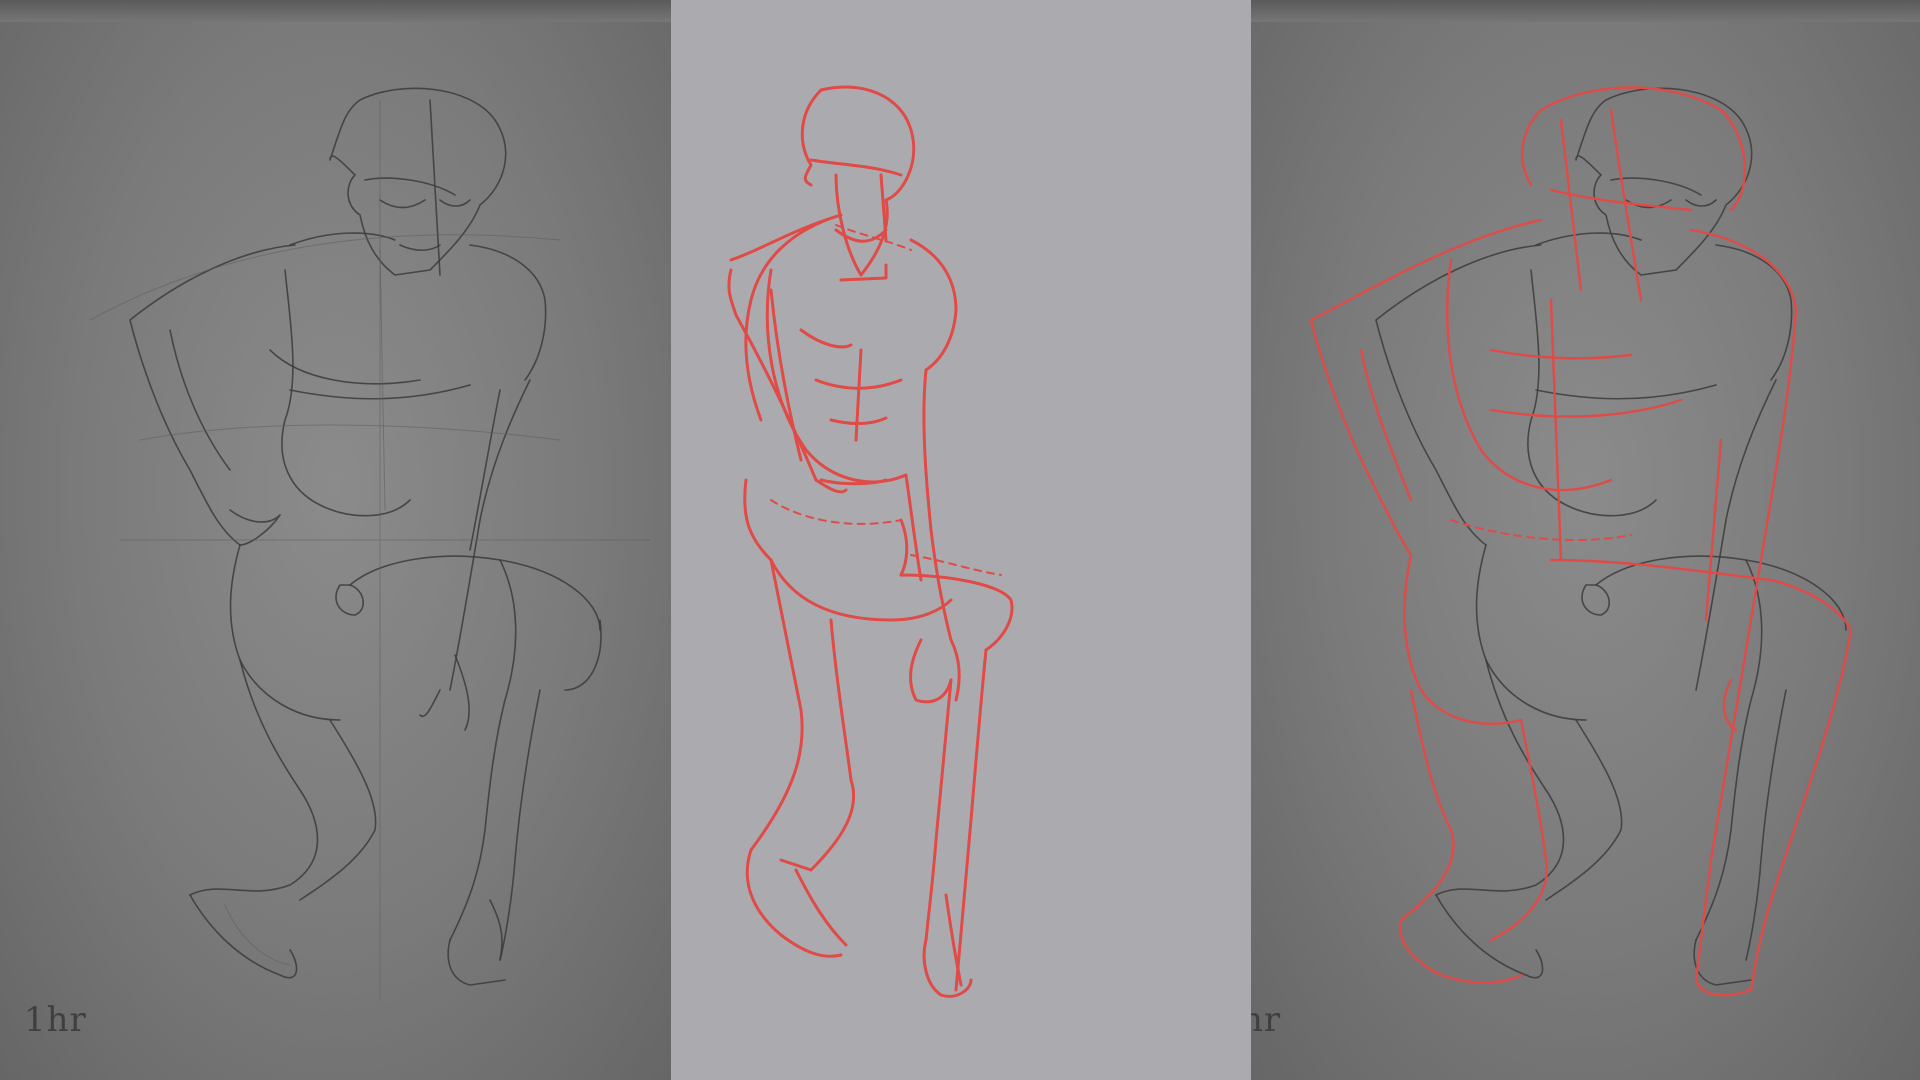  What do you see at coordinates (1266, 1020) in the screenshot?
I see `duration-caption-right: hr` at bounding box center [1266, 1020].